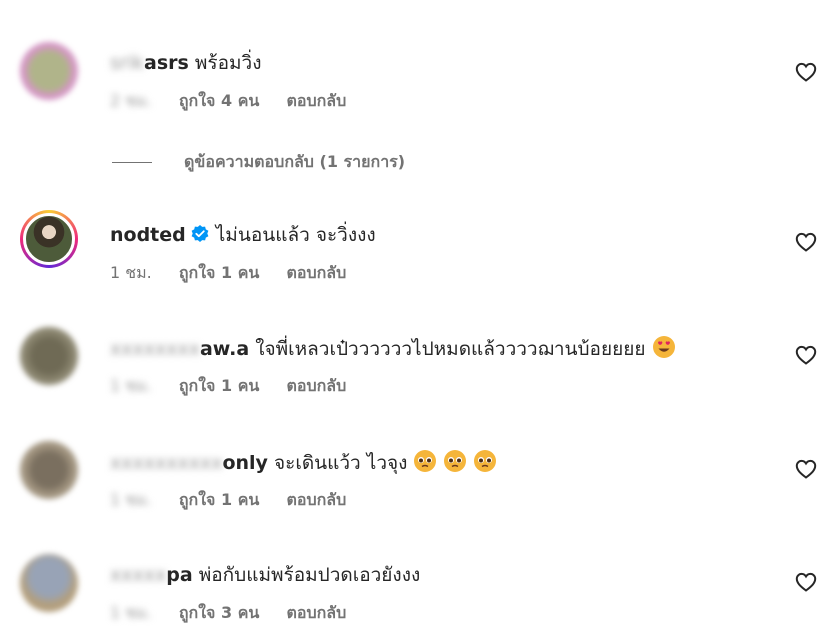 This screenshot has width=820, height=637. I want to click on comment-line: nodted ไม่นอนแล้ว จะวิ่งงง, so click(243, 235).